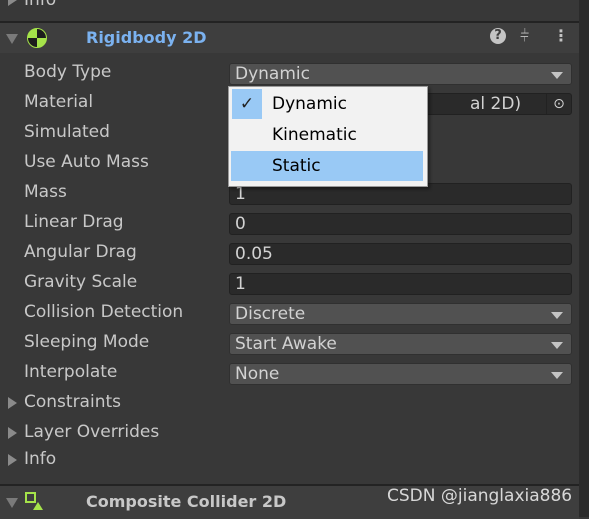  What do you see at coordinates (240, 224) in the screenshot?
I see `linear-drag-value: 0` at bounding box center [240, 224].